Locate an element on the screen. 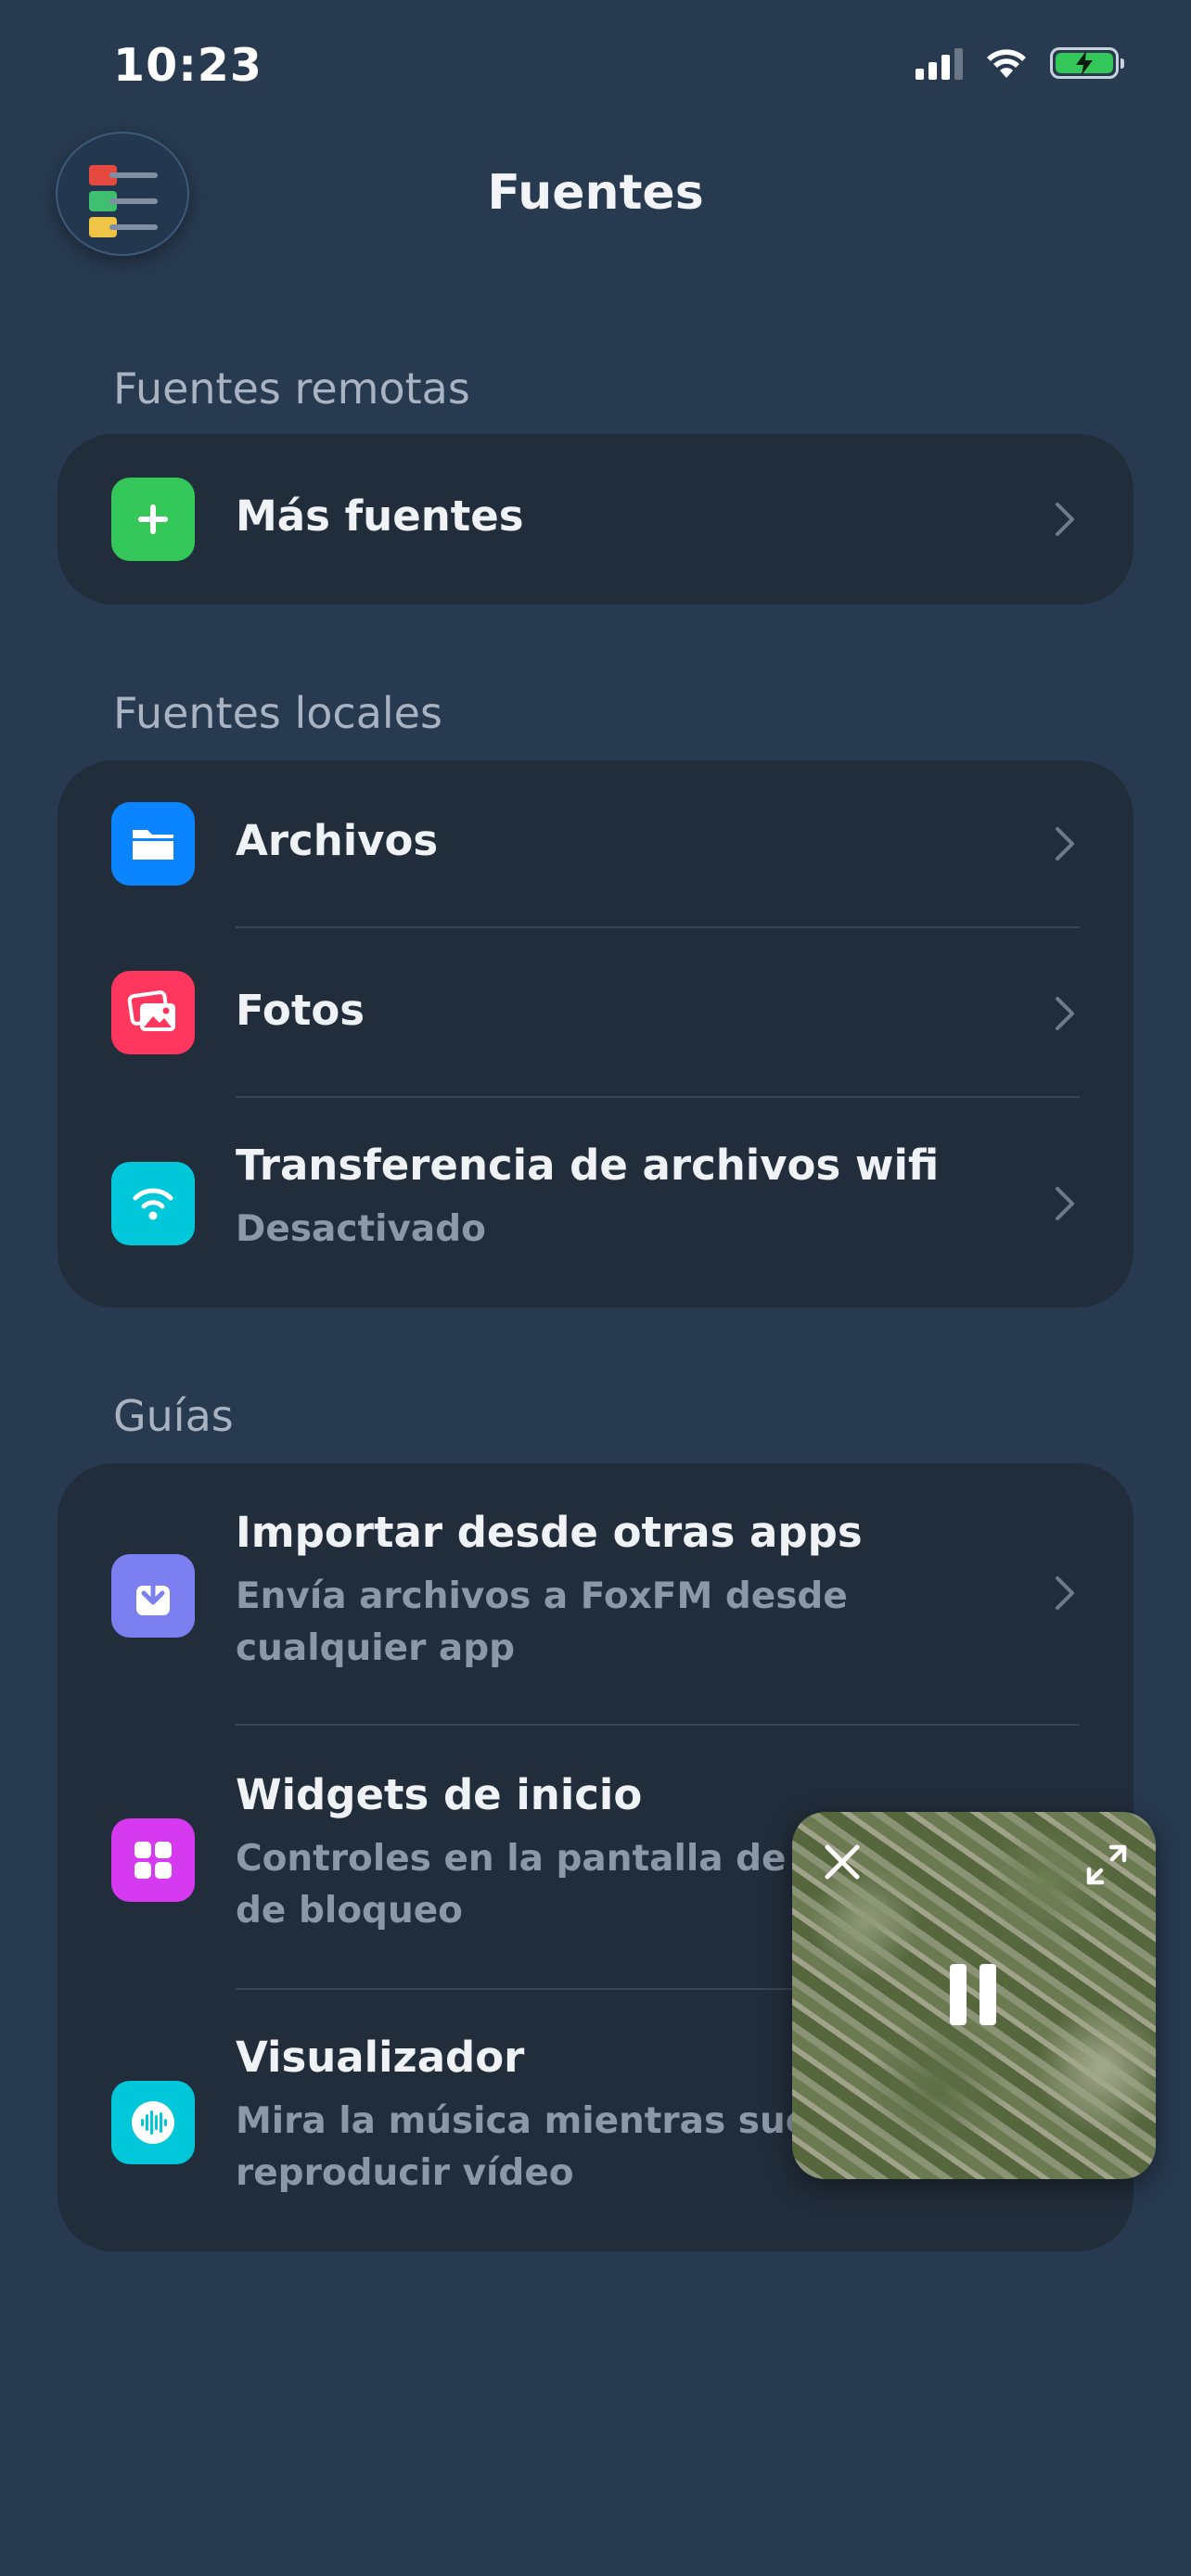 The height and width of the screenshot is (2576, 1191). close-icon is located at coordinates (842, 1862).